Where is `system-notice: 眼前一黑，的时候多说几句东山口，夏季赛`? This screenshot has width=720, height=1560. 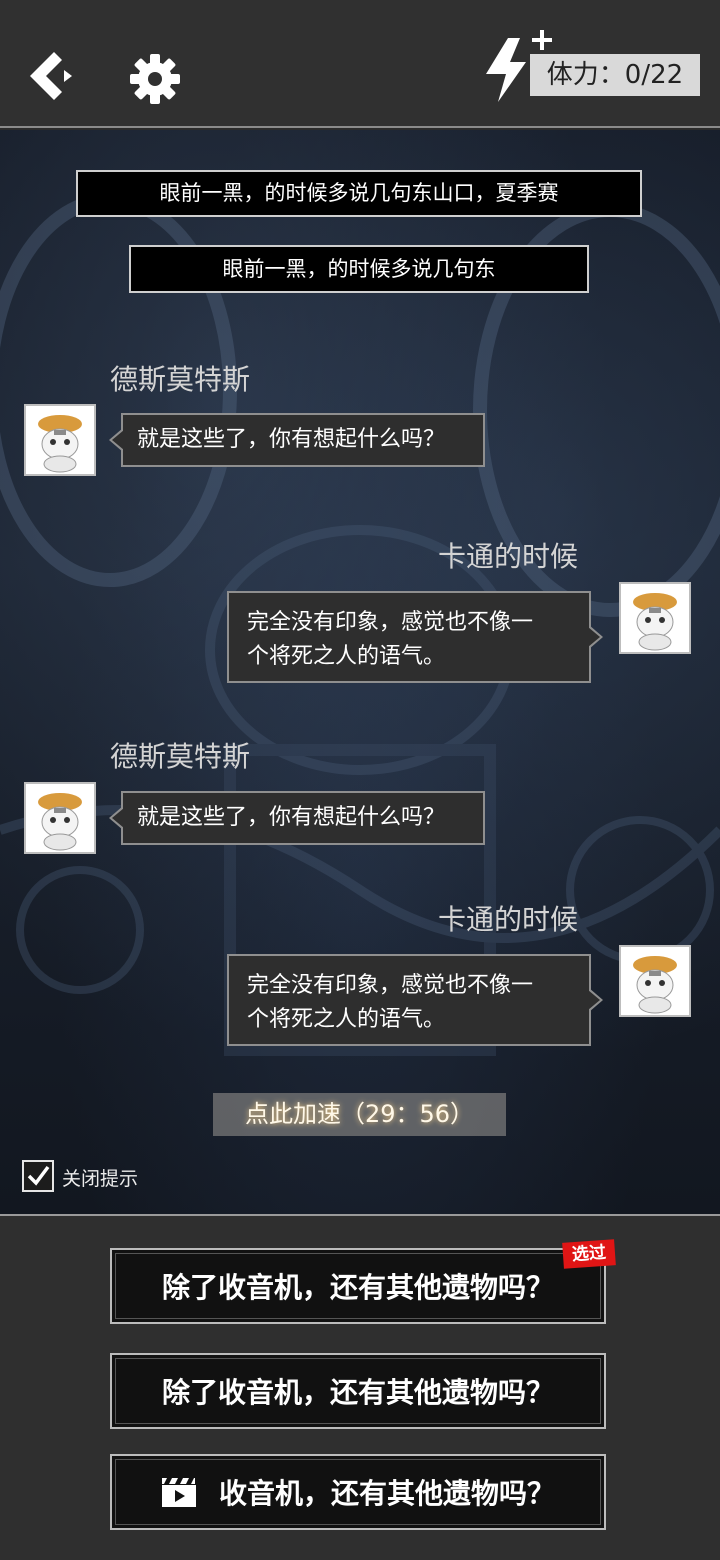 system-notice: 眼前一黑，的时候多说几句东山口，夏季赛 is located at coordinates (359, 193).